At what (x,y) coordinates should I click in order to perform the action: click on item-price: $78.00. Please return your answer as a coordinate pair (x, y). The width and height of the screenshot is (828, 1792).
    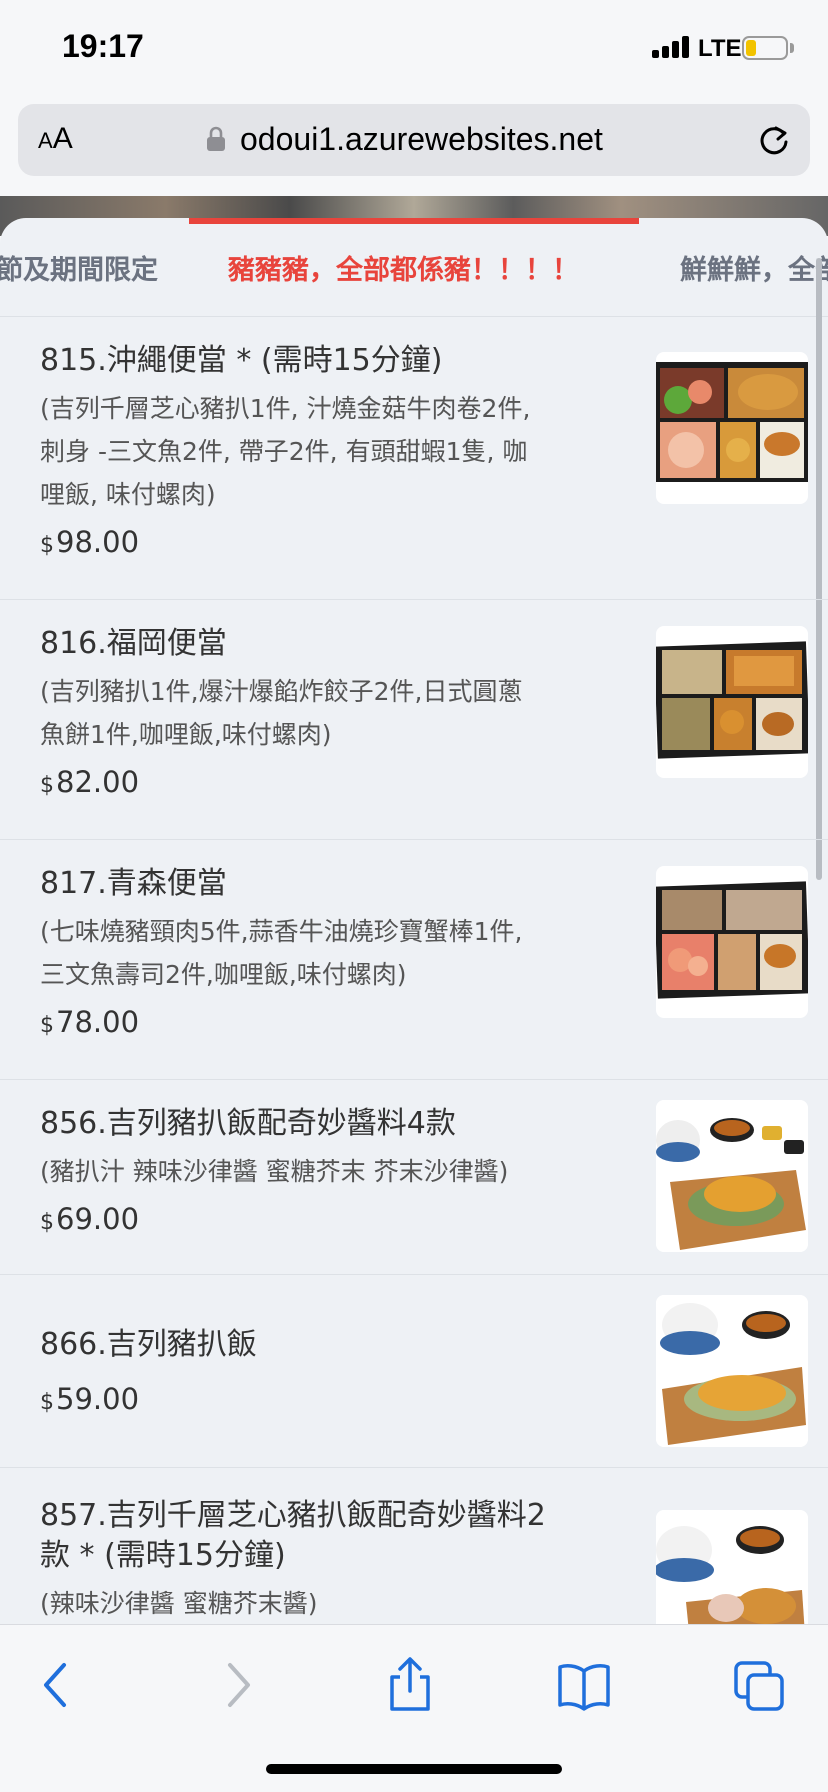
    Looking at the image, I should click on (90, 1022).